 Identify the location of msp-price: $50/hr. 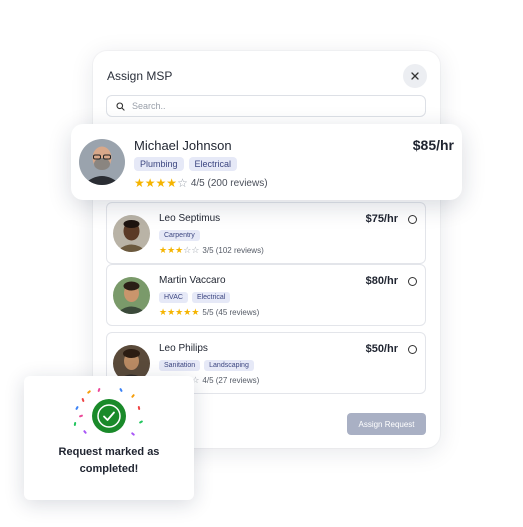
(381, 349).